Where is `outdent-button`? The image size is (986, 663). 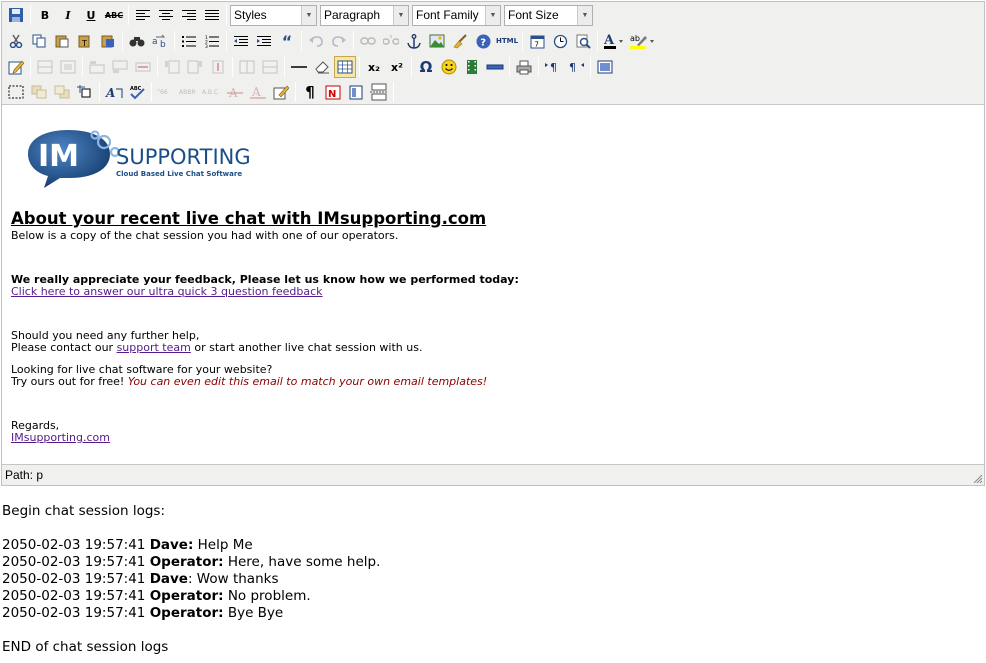 outdent-button is located at coordinates (241, 41).